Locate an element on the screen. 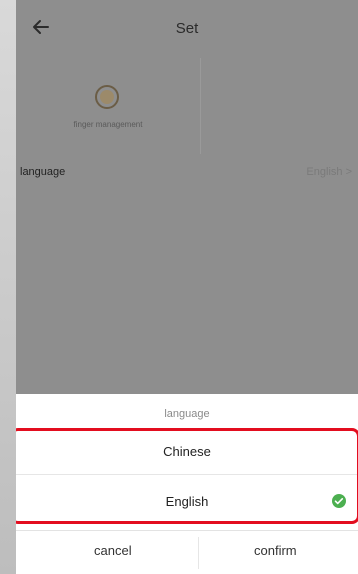 The height and width of the screenshot is (574, 358). button-divider is located at coordinates (198, 553).